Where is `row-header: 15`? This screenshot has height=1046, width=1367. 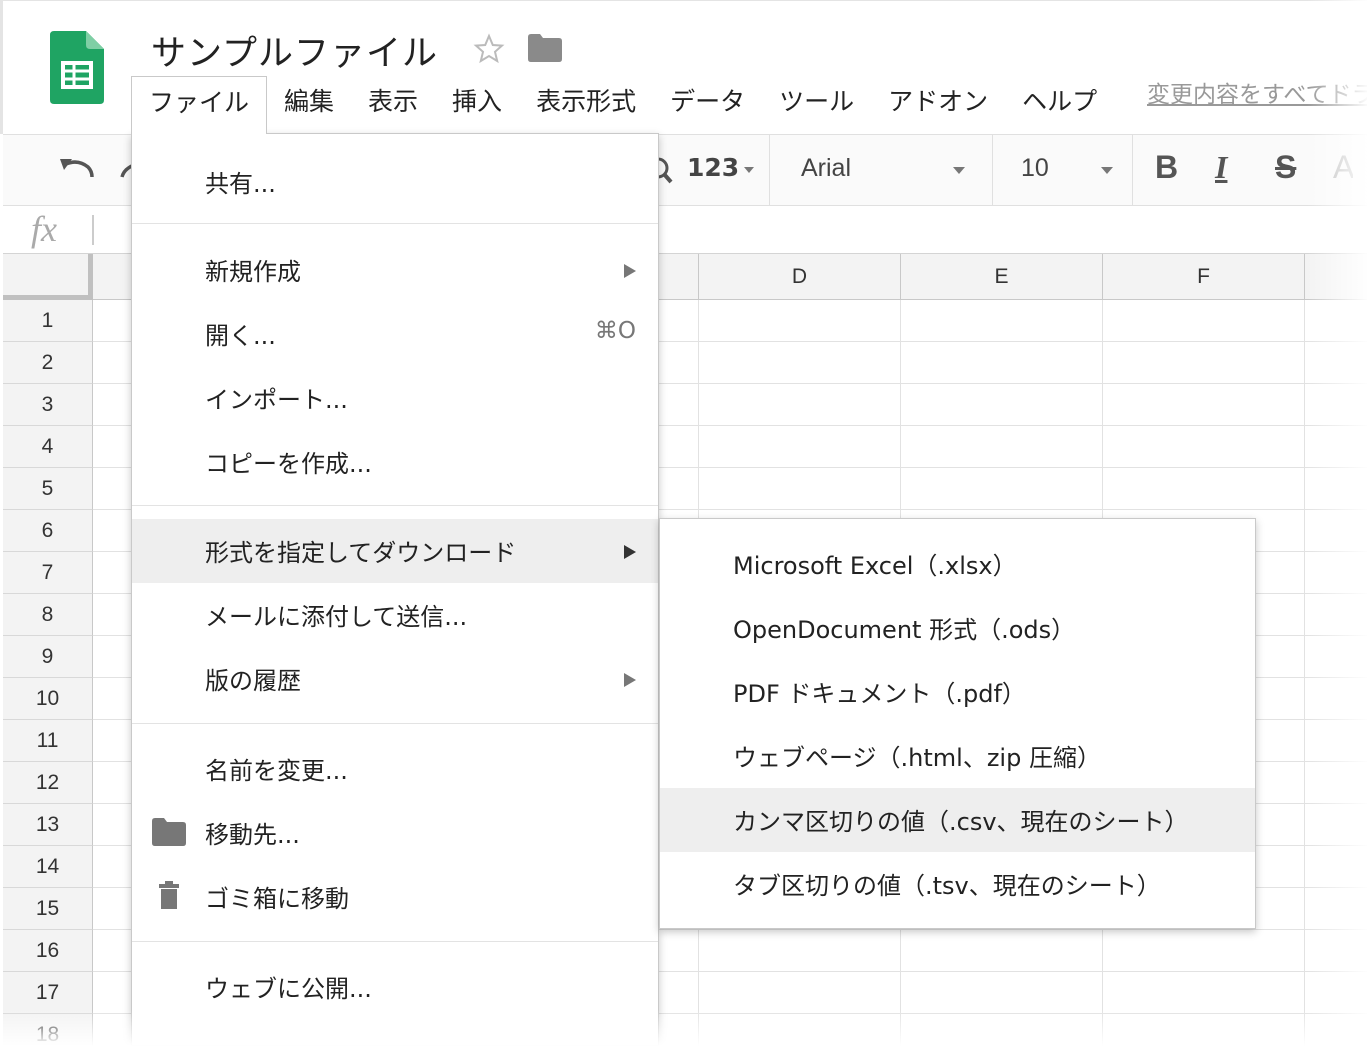 row-header: 15 is located at coordinates (48, 909).